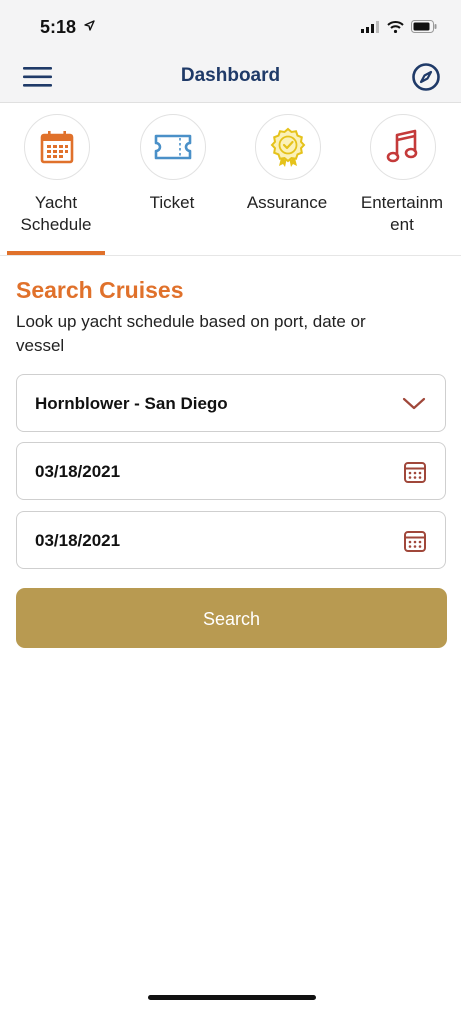  What do you see at coordinates (78, 540) in the screenshot?
I see `end-date-value: 03/18/2021` at bounding box center [78, 540].